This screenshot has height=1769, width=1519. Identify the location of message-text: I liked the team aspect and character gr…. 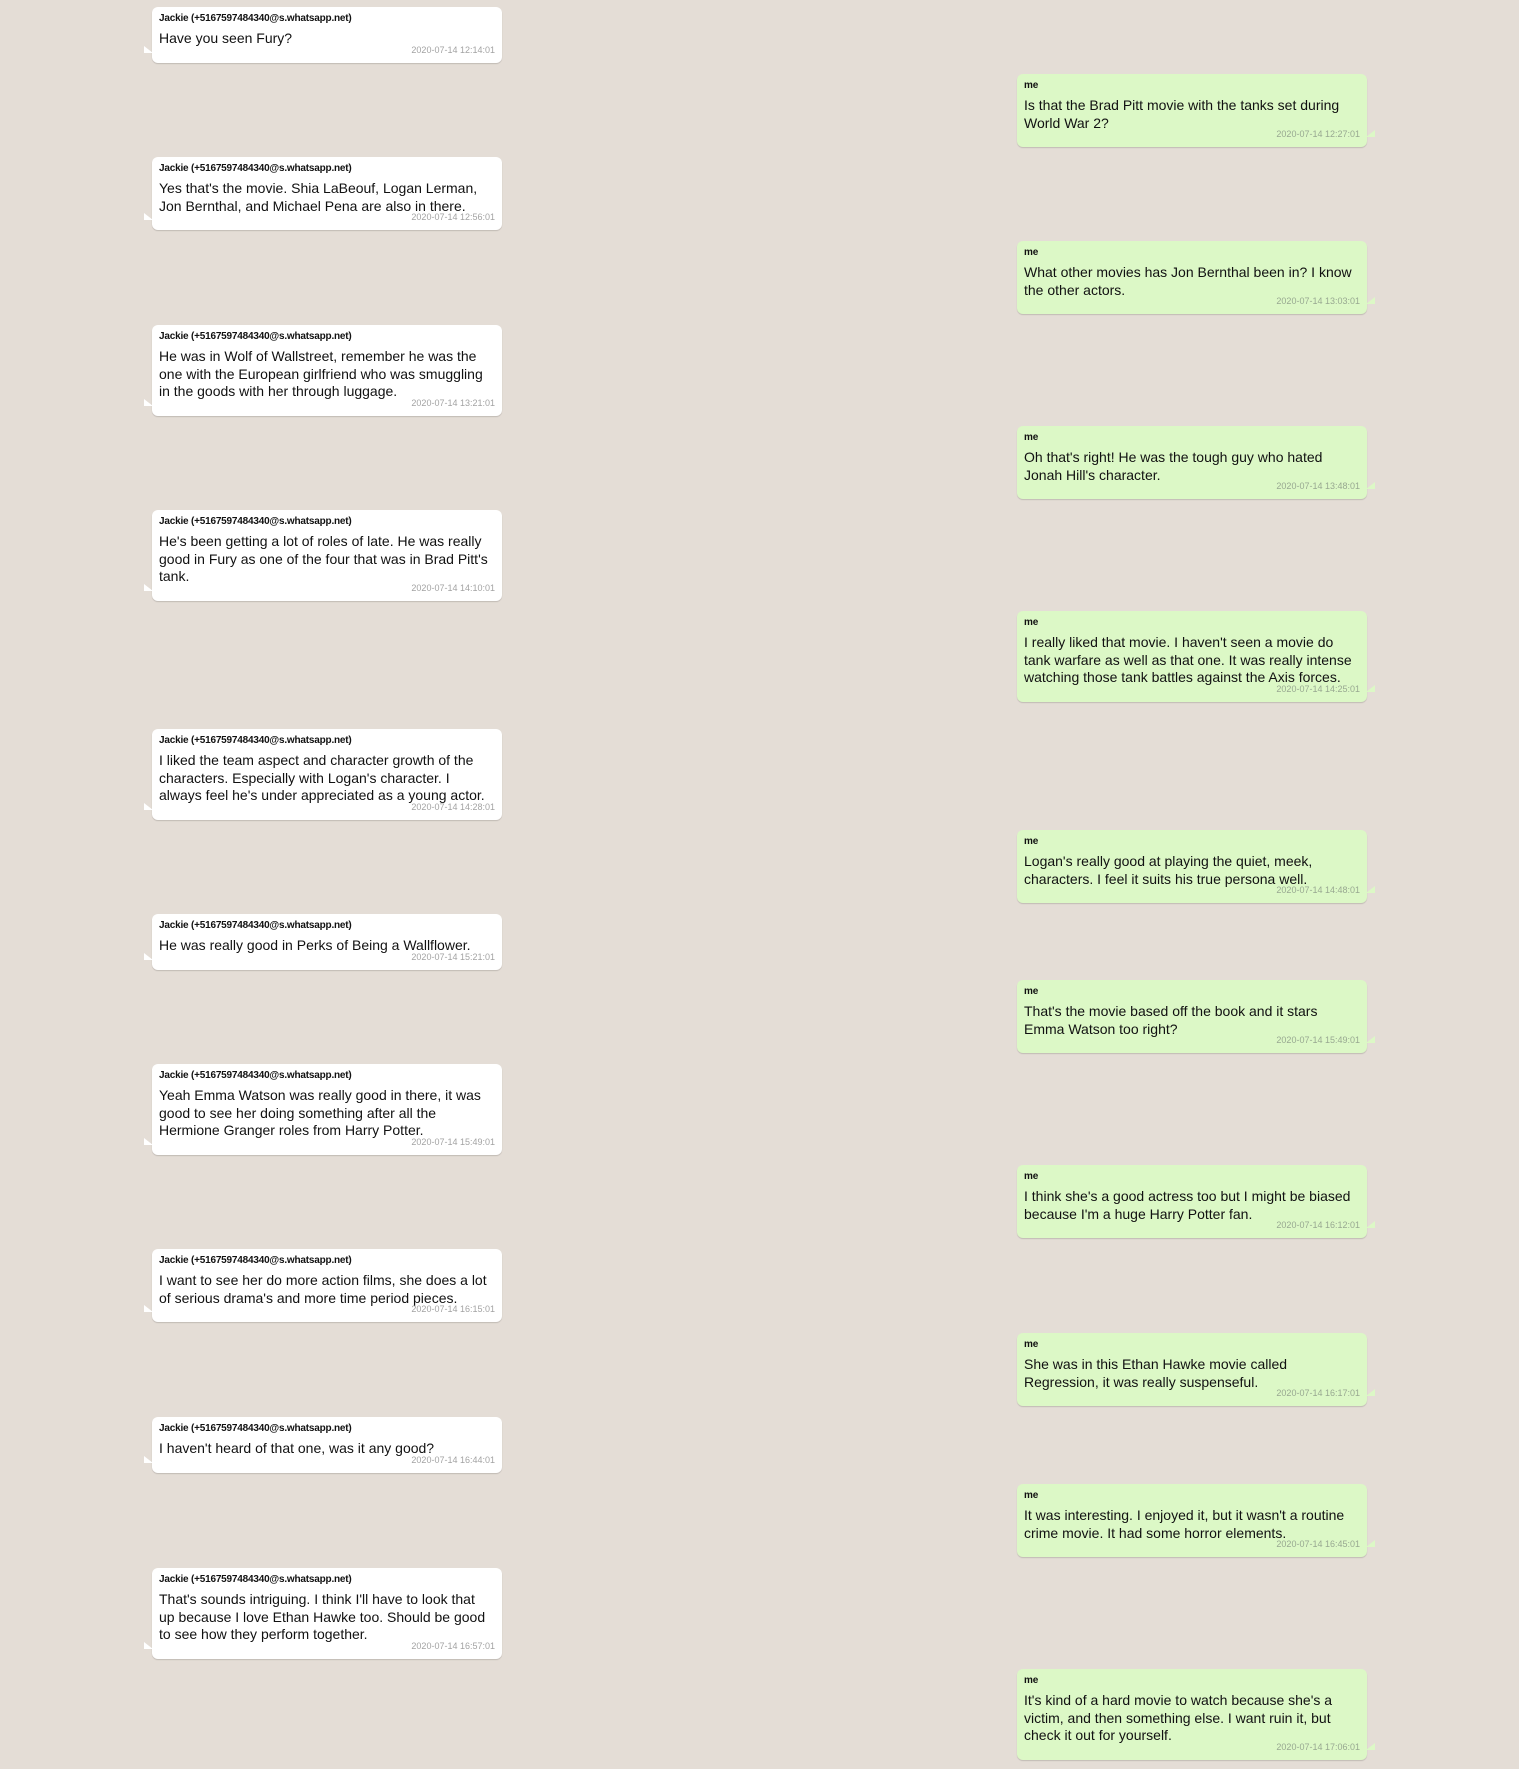
(322, 777).